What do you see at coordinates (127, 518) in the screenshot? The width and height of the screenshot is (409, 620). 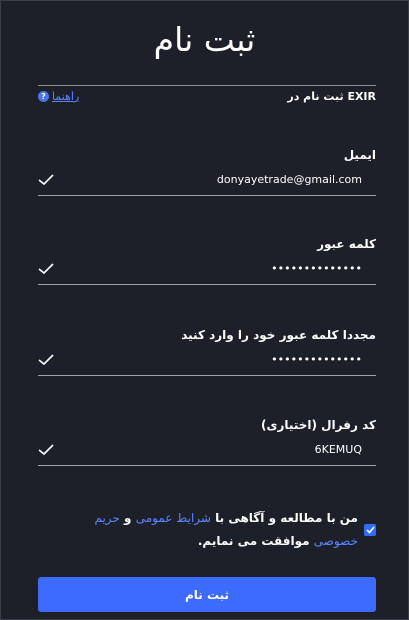 I see `agreement-and: و` at bounding box center [127, 518].